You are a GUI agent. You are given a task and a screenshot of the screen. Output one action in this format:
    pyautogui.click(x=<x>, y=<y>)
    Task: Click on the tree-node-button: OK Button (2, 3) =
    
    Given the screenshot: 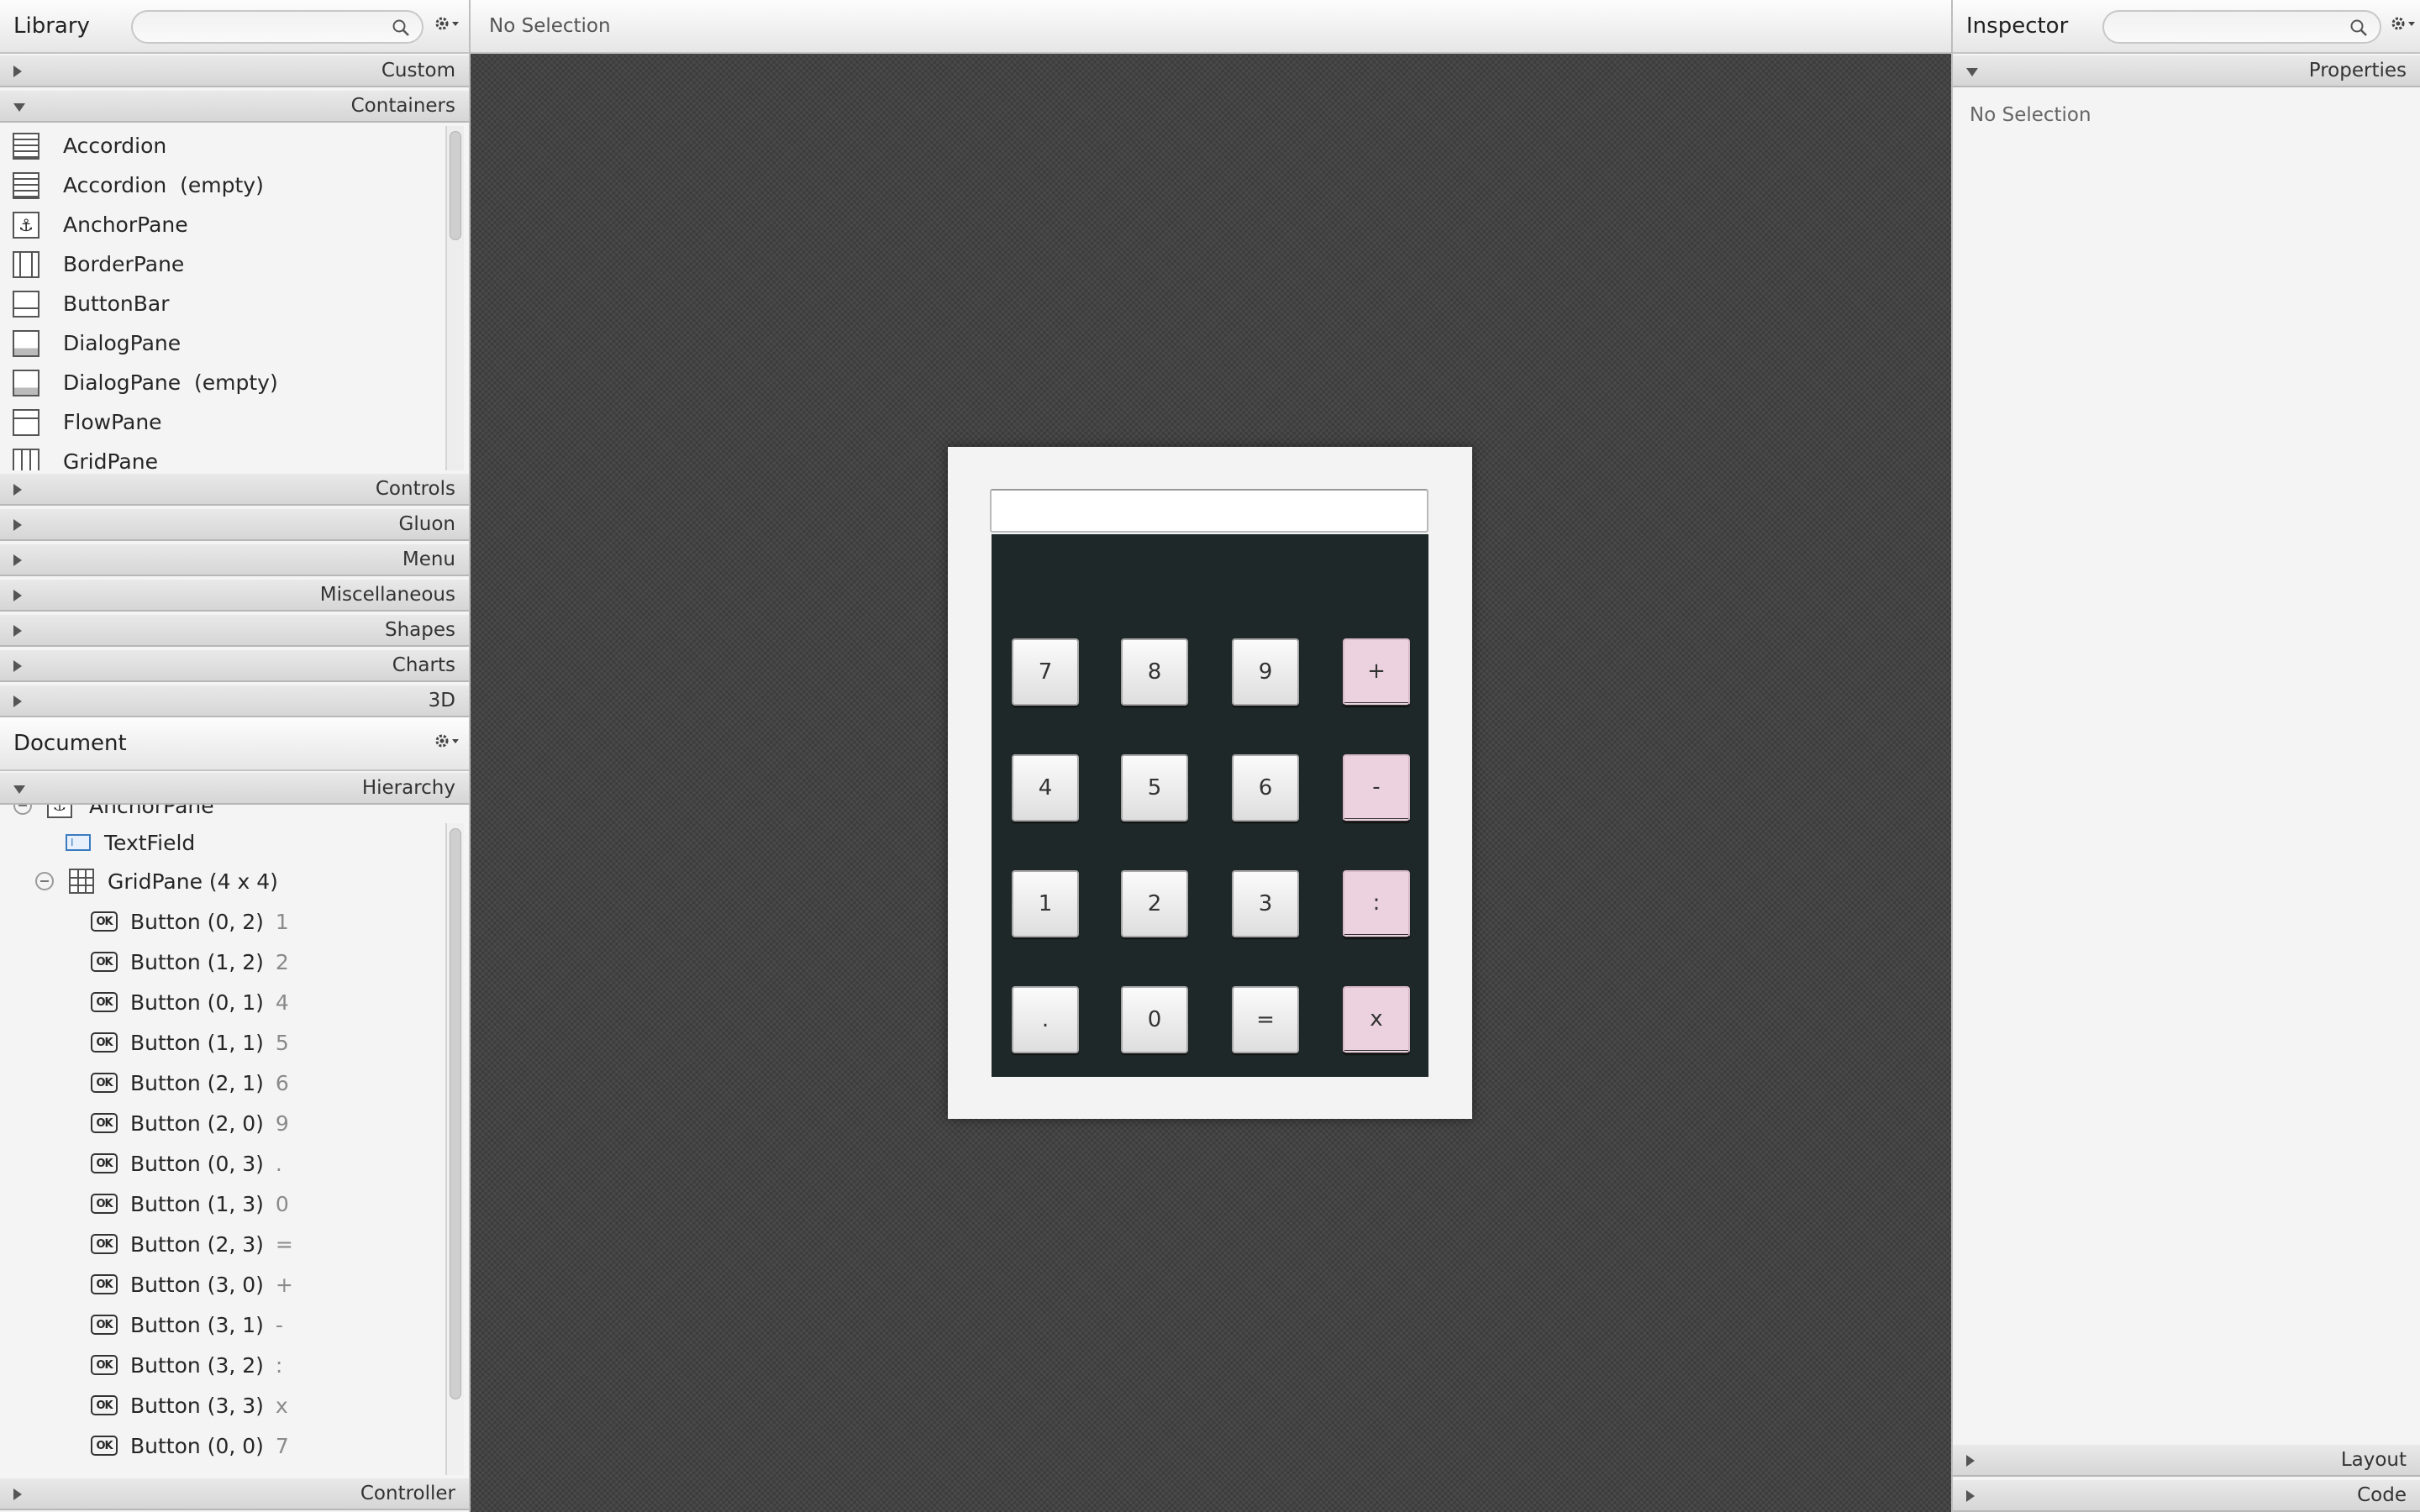 What is the action you would take?
    pyautogui.click(x=192, y=1244)
    